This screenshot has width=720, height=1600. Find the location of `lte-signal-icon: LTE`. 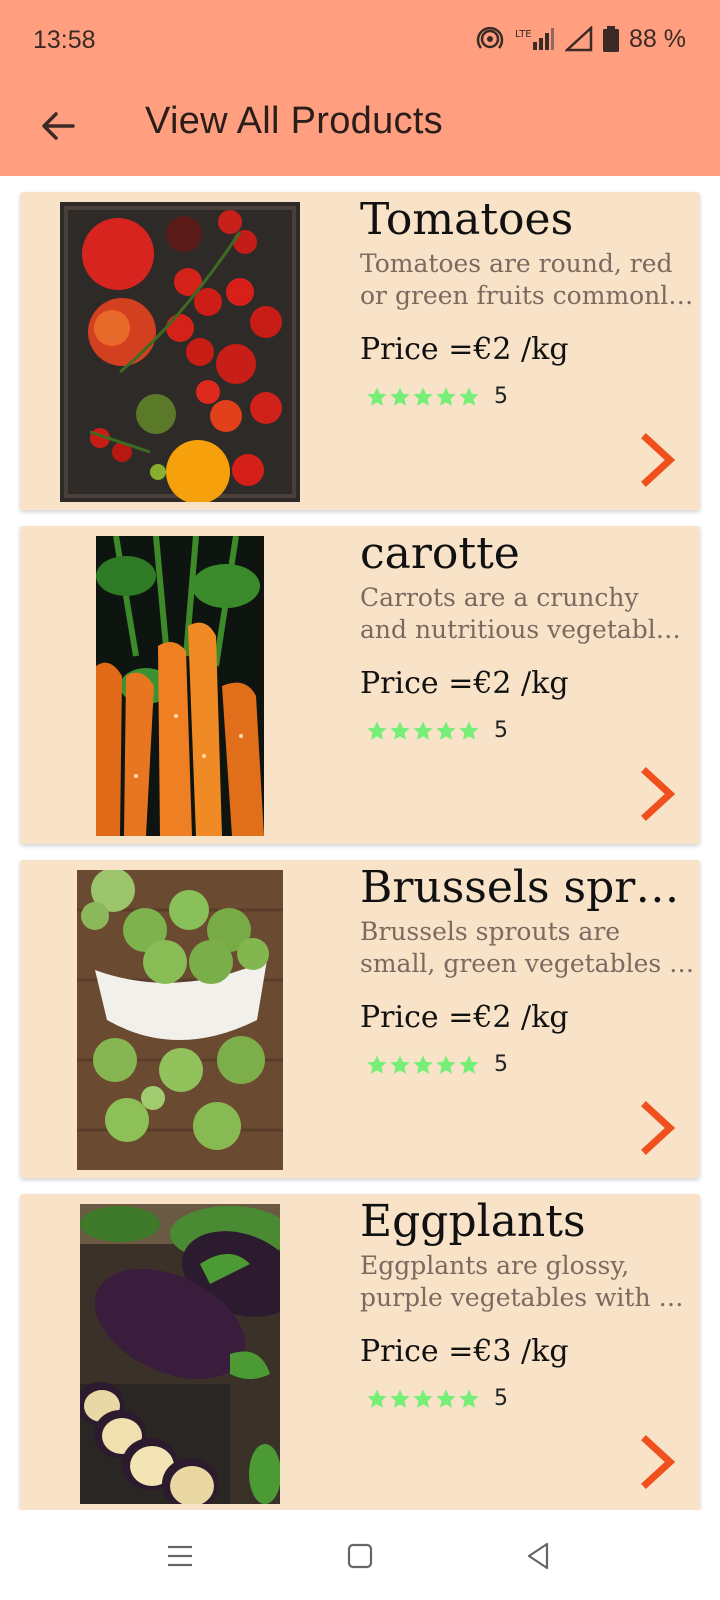

lte-signal-icon: LTE is located at coordinates (535, 39).